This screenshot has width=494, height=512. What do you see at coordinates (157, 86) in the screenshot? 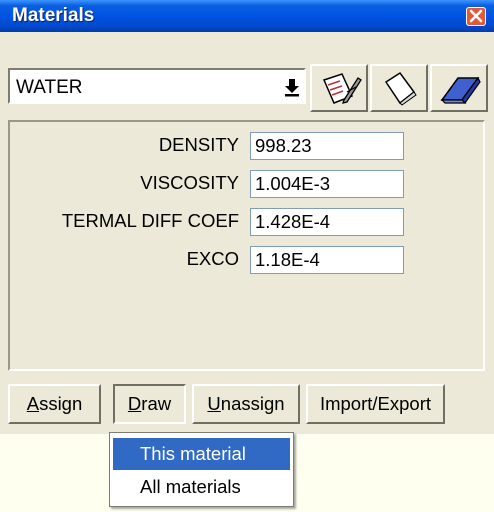
I see `material-select: WATER` at bounding box center [157, 86].